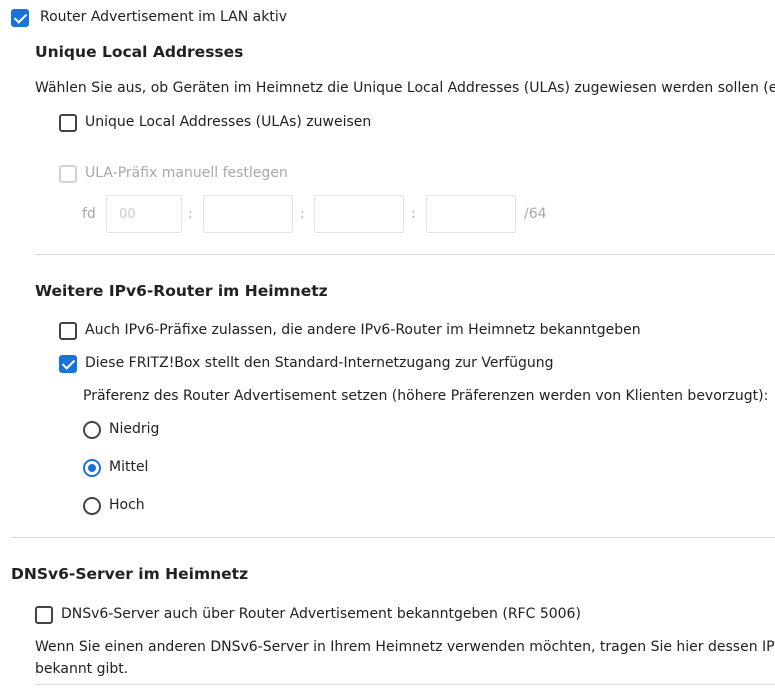 The height and width of the screenshot is (688, 775). I want to click on dnsv6-ra-checkbox, so click(44, 615).